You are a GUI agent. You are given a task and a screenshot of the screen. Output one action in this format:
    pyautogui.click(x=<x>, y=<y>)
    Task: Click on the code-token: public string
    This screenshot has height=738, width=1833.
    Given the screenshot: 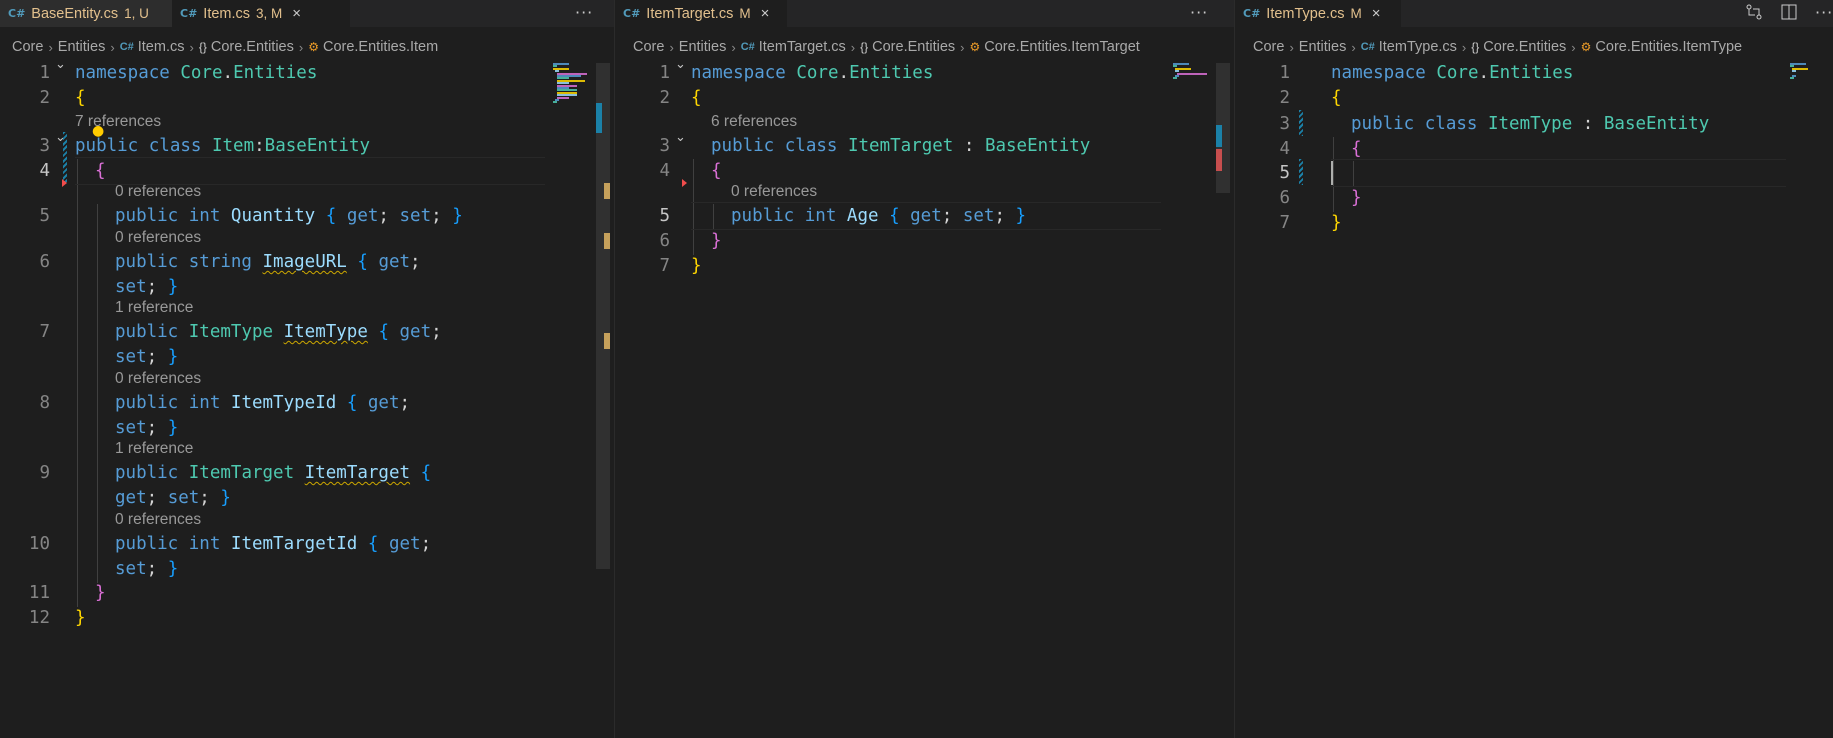 What is the action you would take?
    pyautogui.click(x=189, y=262)
    